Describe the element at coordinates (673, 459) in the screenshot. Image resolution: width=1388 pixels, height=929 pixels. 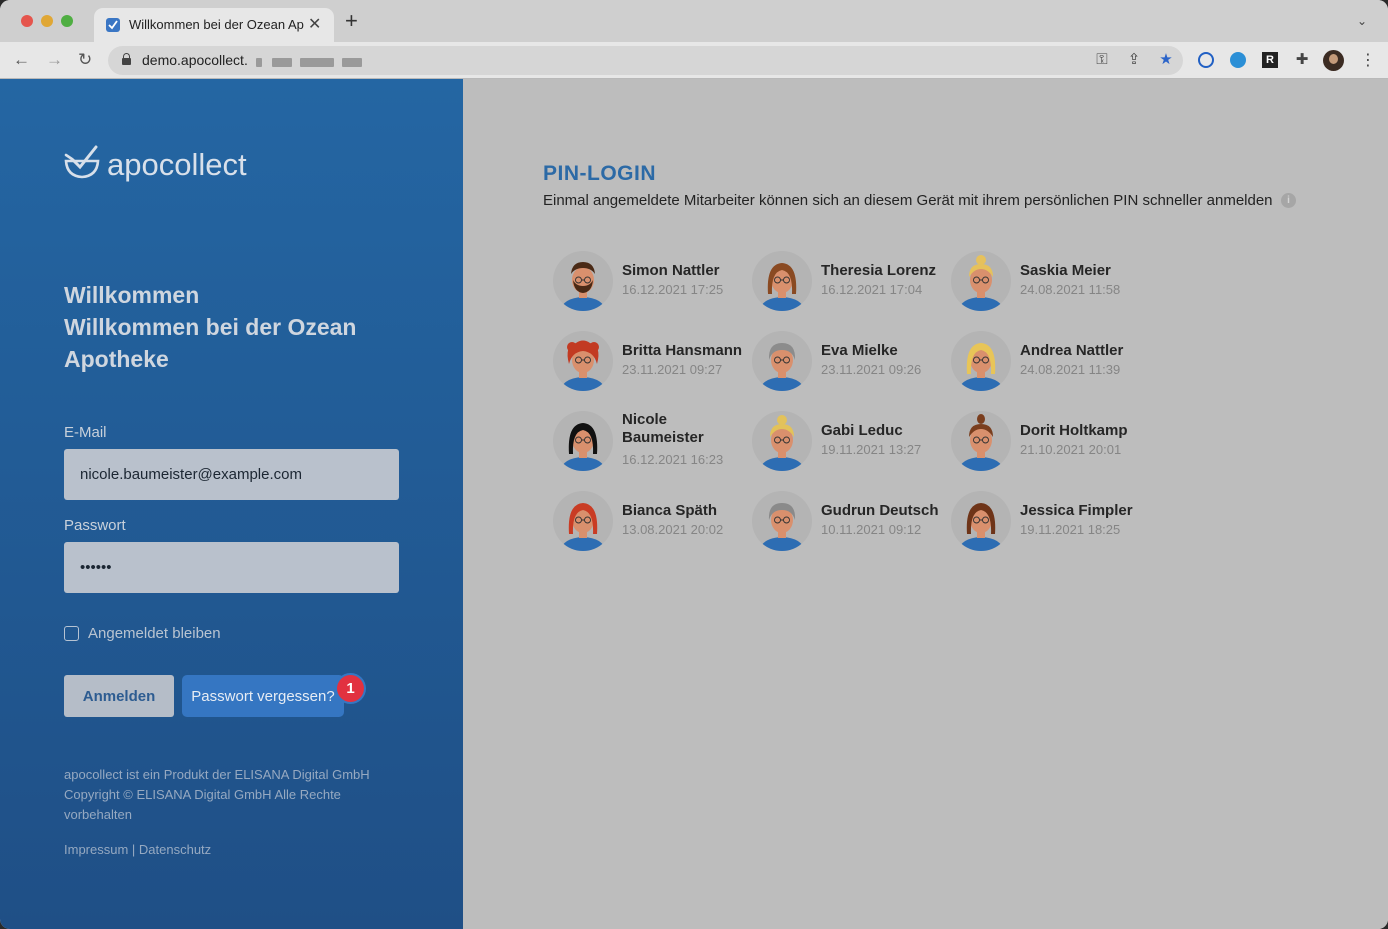
I see `user-last-login: 16.12.2021 16:23` at that location.